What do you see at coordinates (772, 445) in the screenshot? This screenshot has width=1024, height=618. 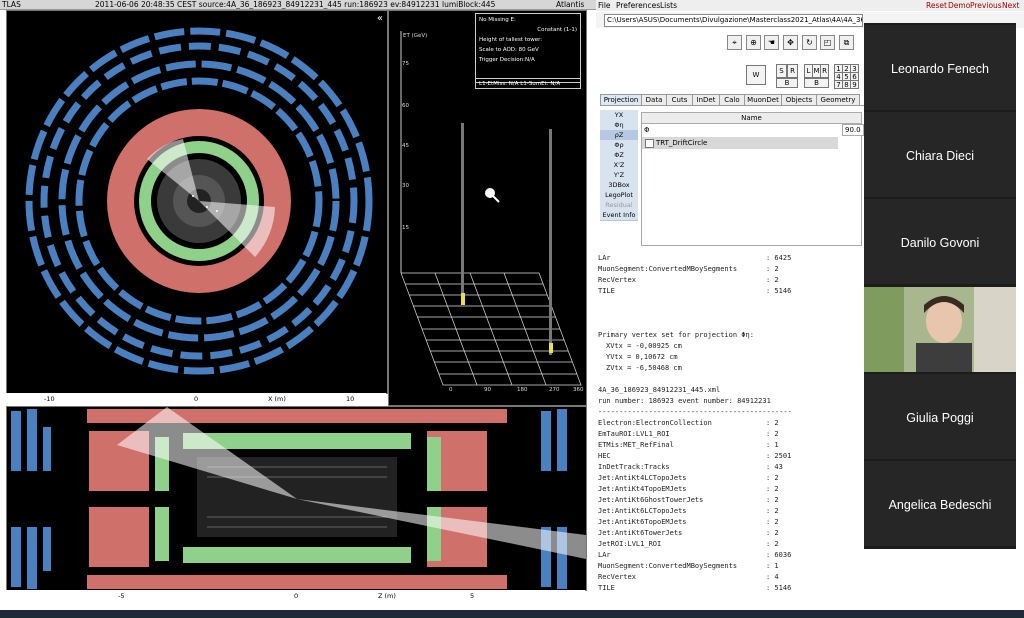 I see `collection-count: : 1` at bounding box center [772, 445].